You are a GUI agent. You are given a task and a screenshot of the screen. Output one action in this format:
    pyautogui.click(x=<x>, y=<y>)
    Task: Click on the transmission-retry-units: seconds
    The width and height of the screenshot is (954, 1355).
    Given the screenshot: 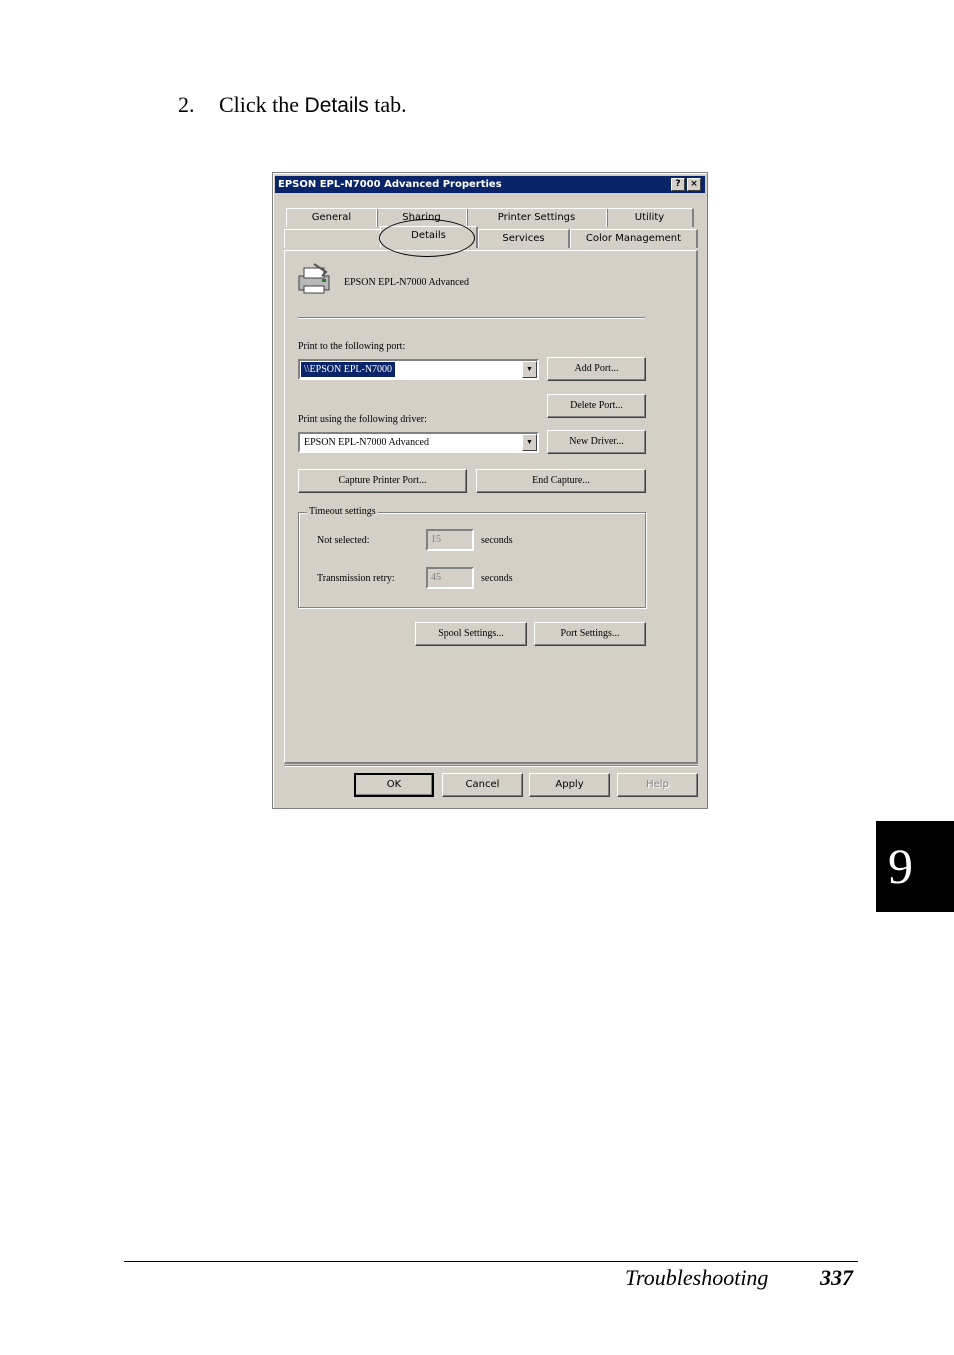 What is the action you would take?
    pyautogui.click(x=497, y=578)
    